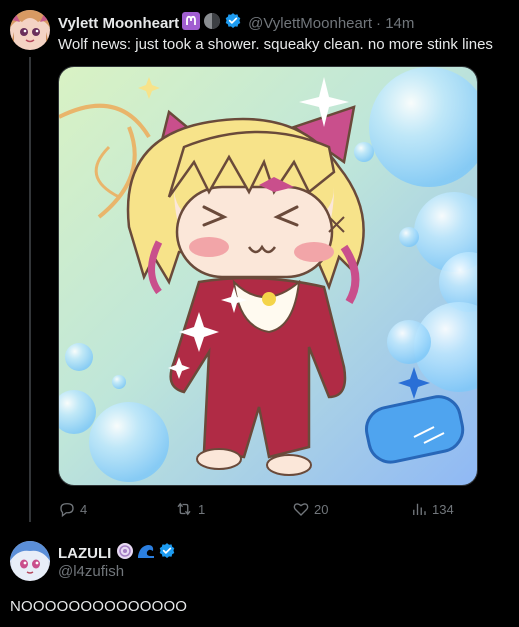 This screenshot has width=519, height=627. What do you see at coordinates (167, 553) in the screenshot?
I see `reply-verified-badge-icon` at bounding box center [167, 553].